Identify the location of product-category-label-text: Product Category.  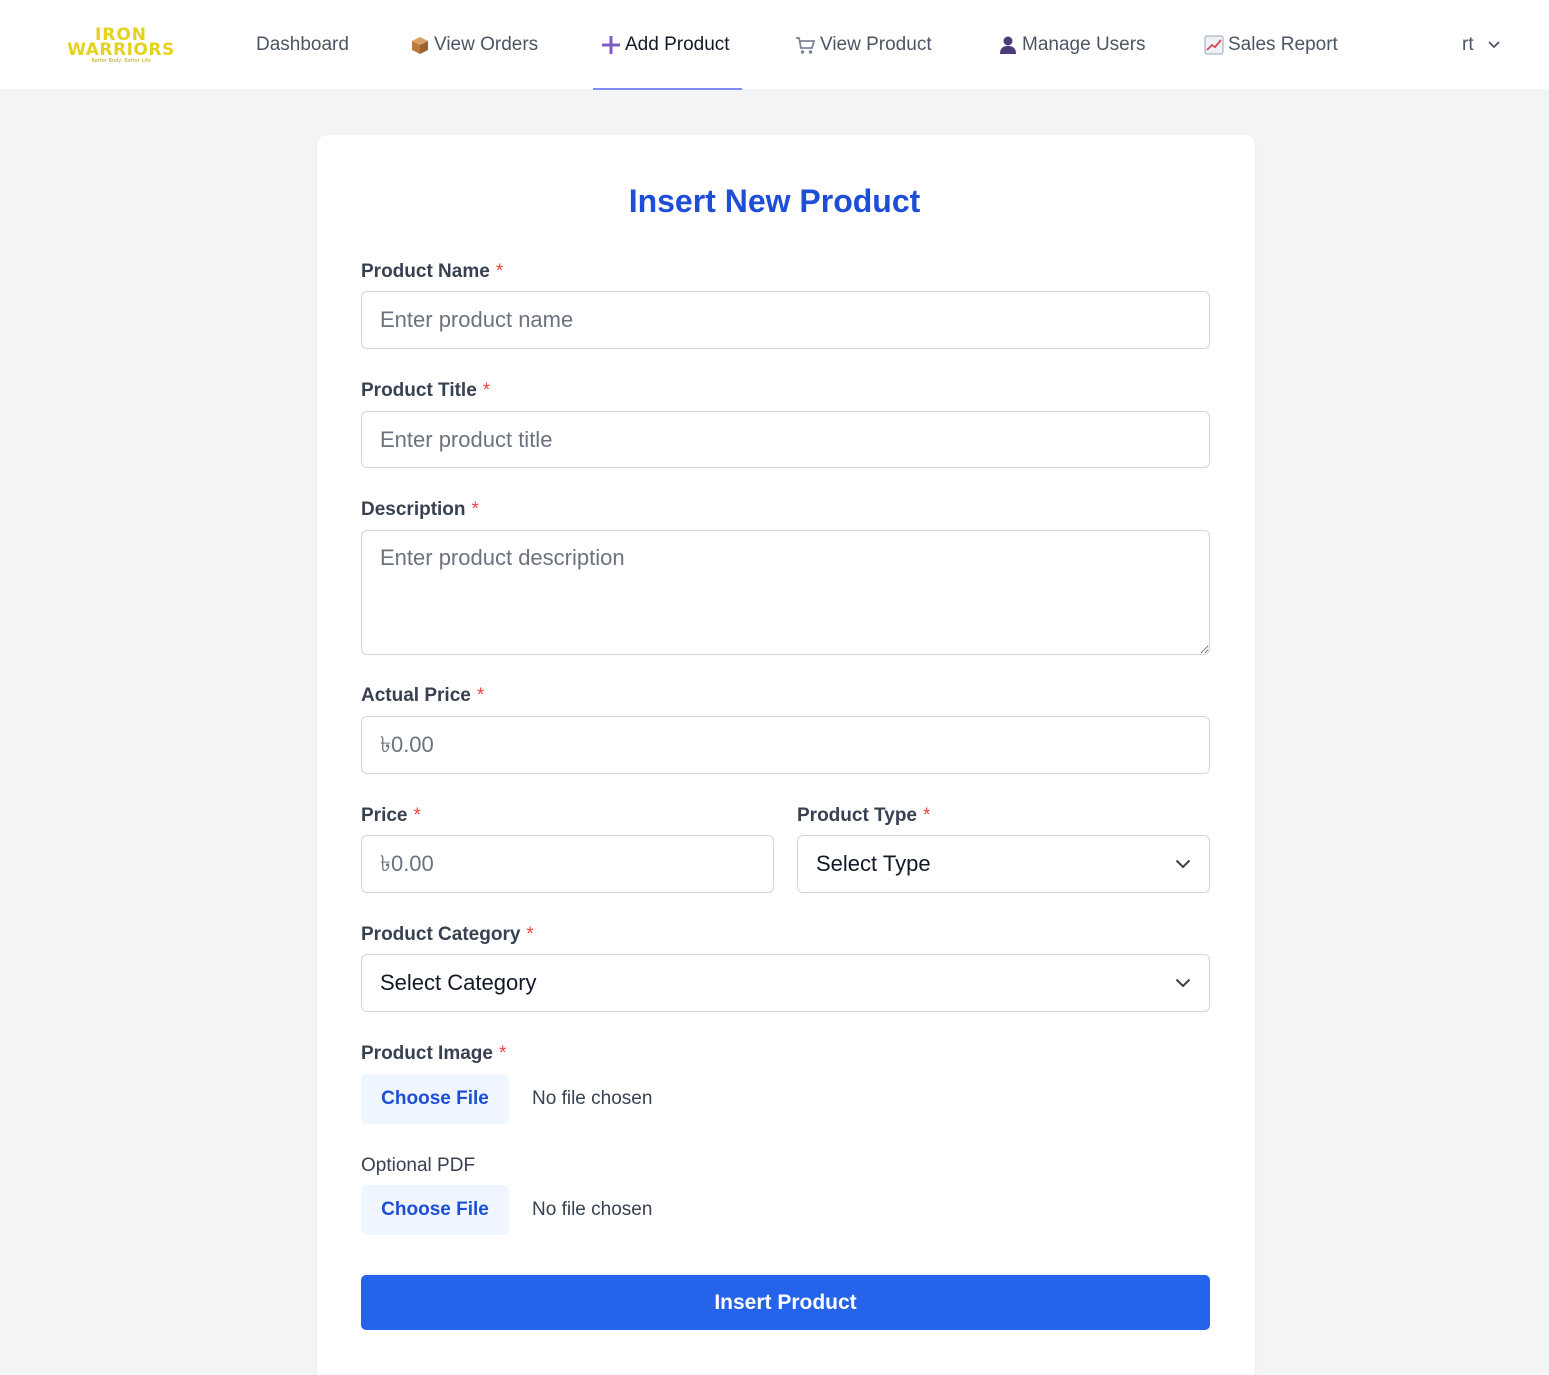
(441, 934).